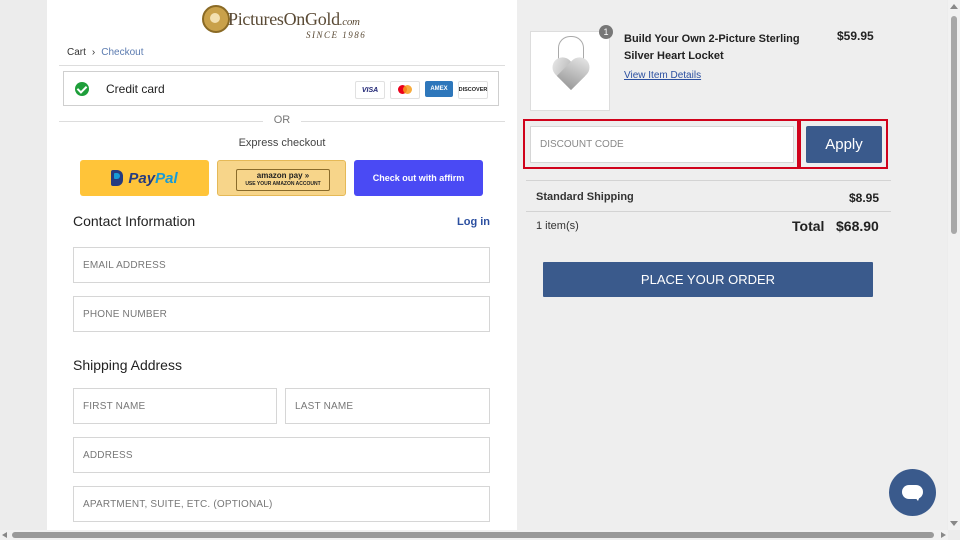 The image size is (960, 540). I want to click on discount-code-input, so click(662, 144).